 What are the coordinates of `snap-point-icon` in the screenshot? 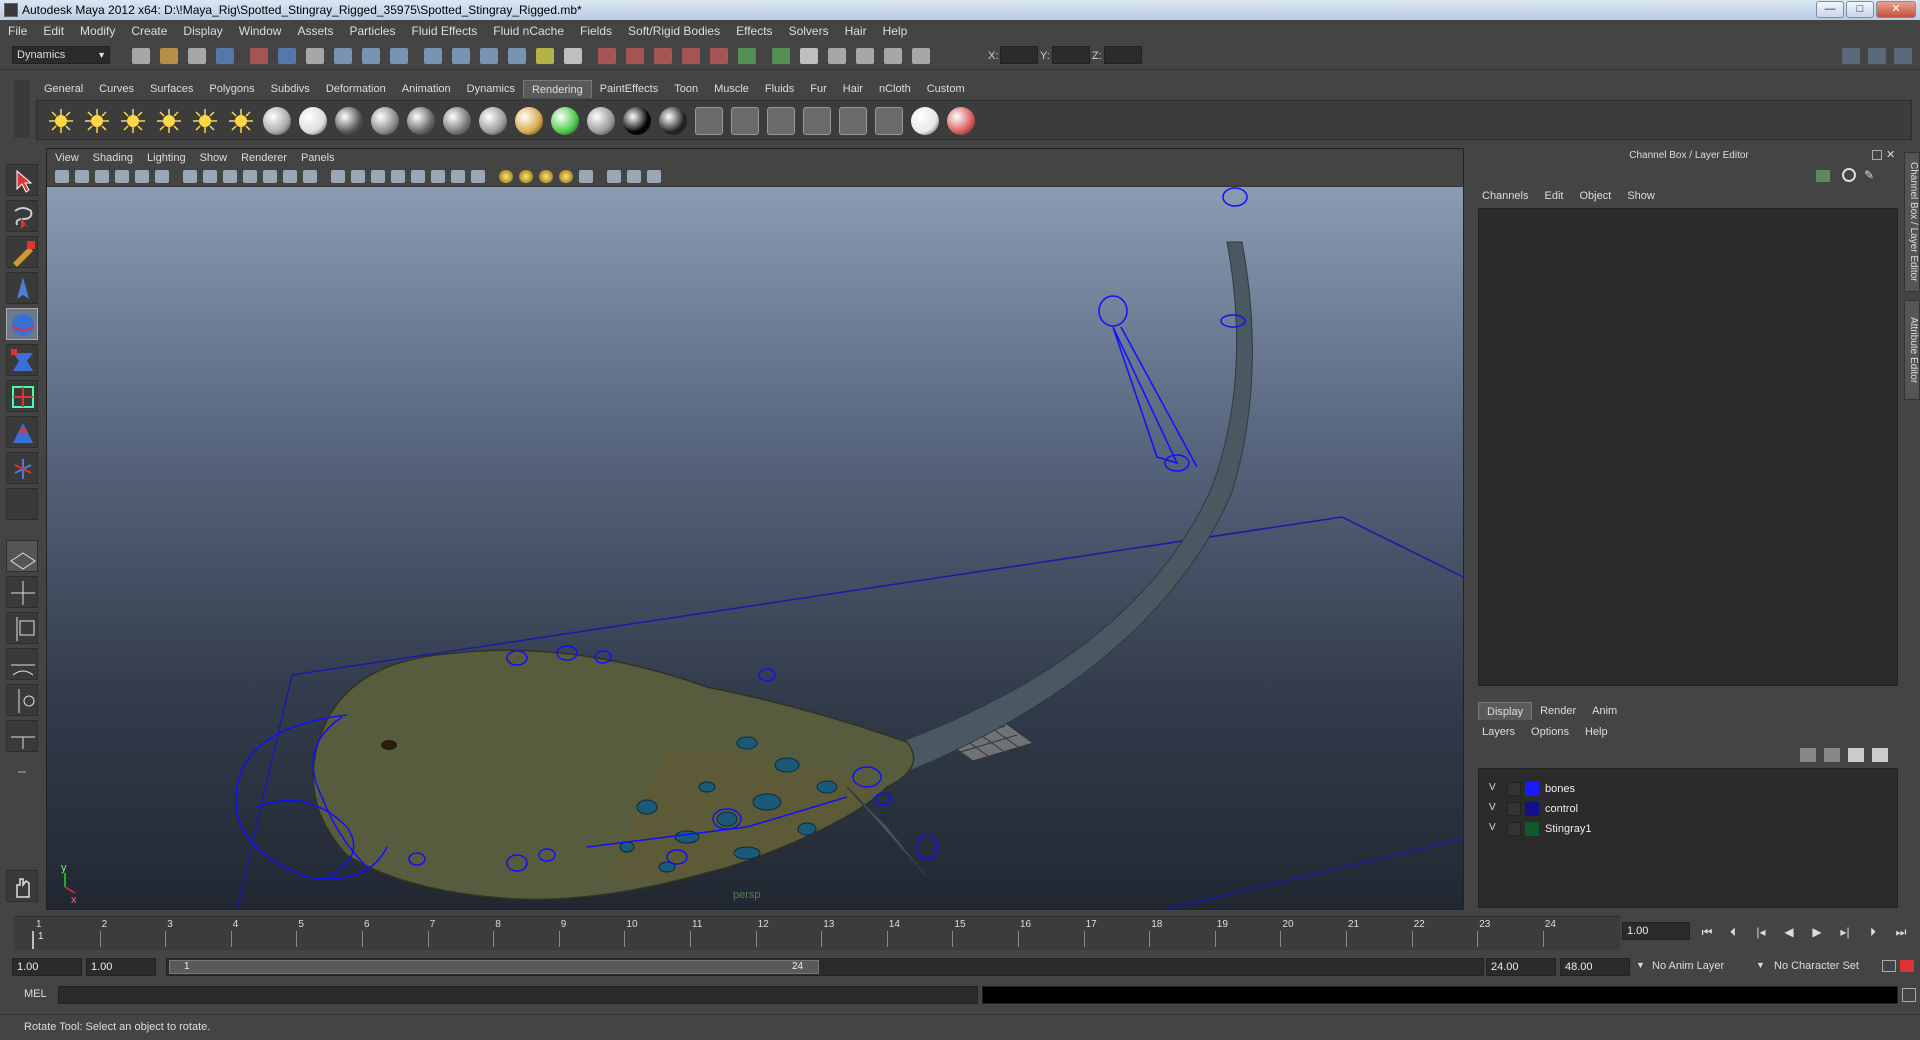 It's located at (399, 56).